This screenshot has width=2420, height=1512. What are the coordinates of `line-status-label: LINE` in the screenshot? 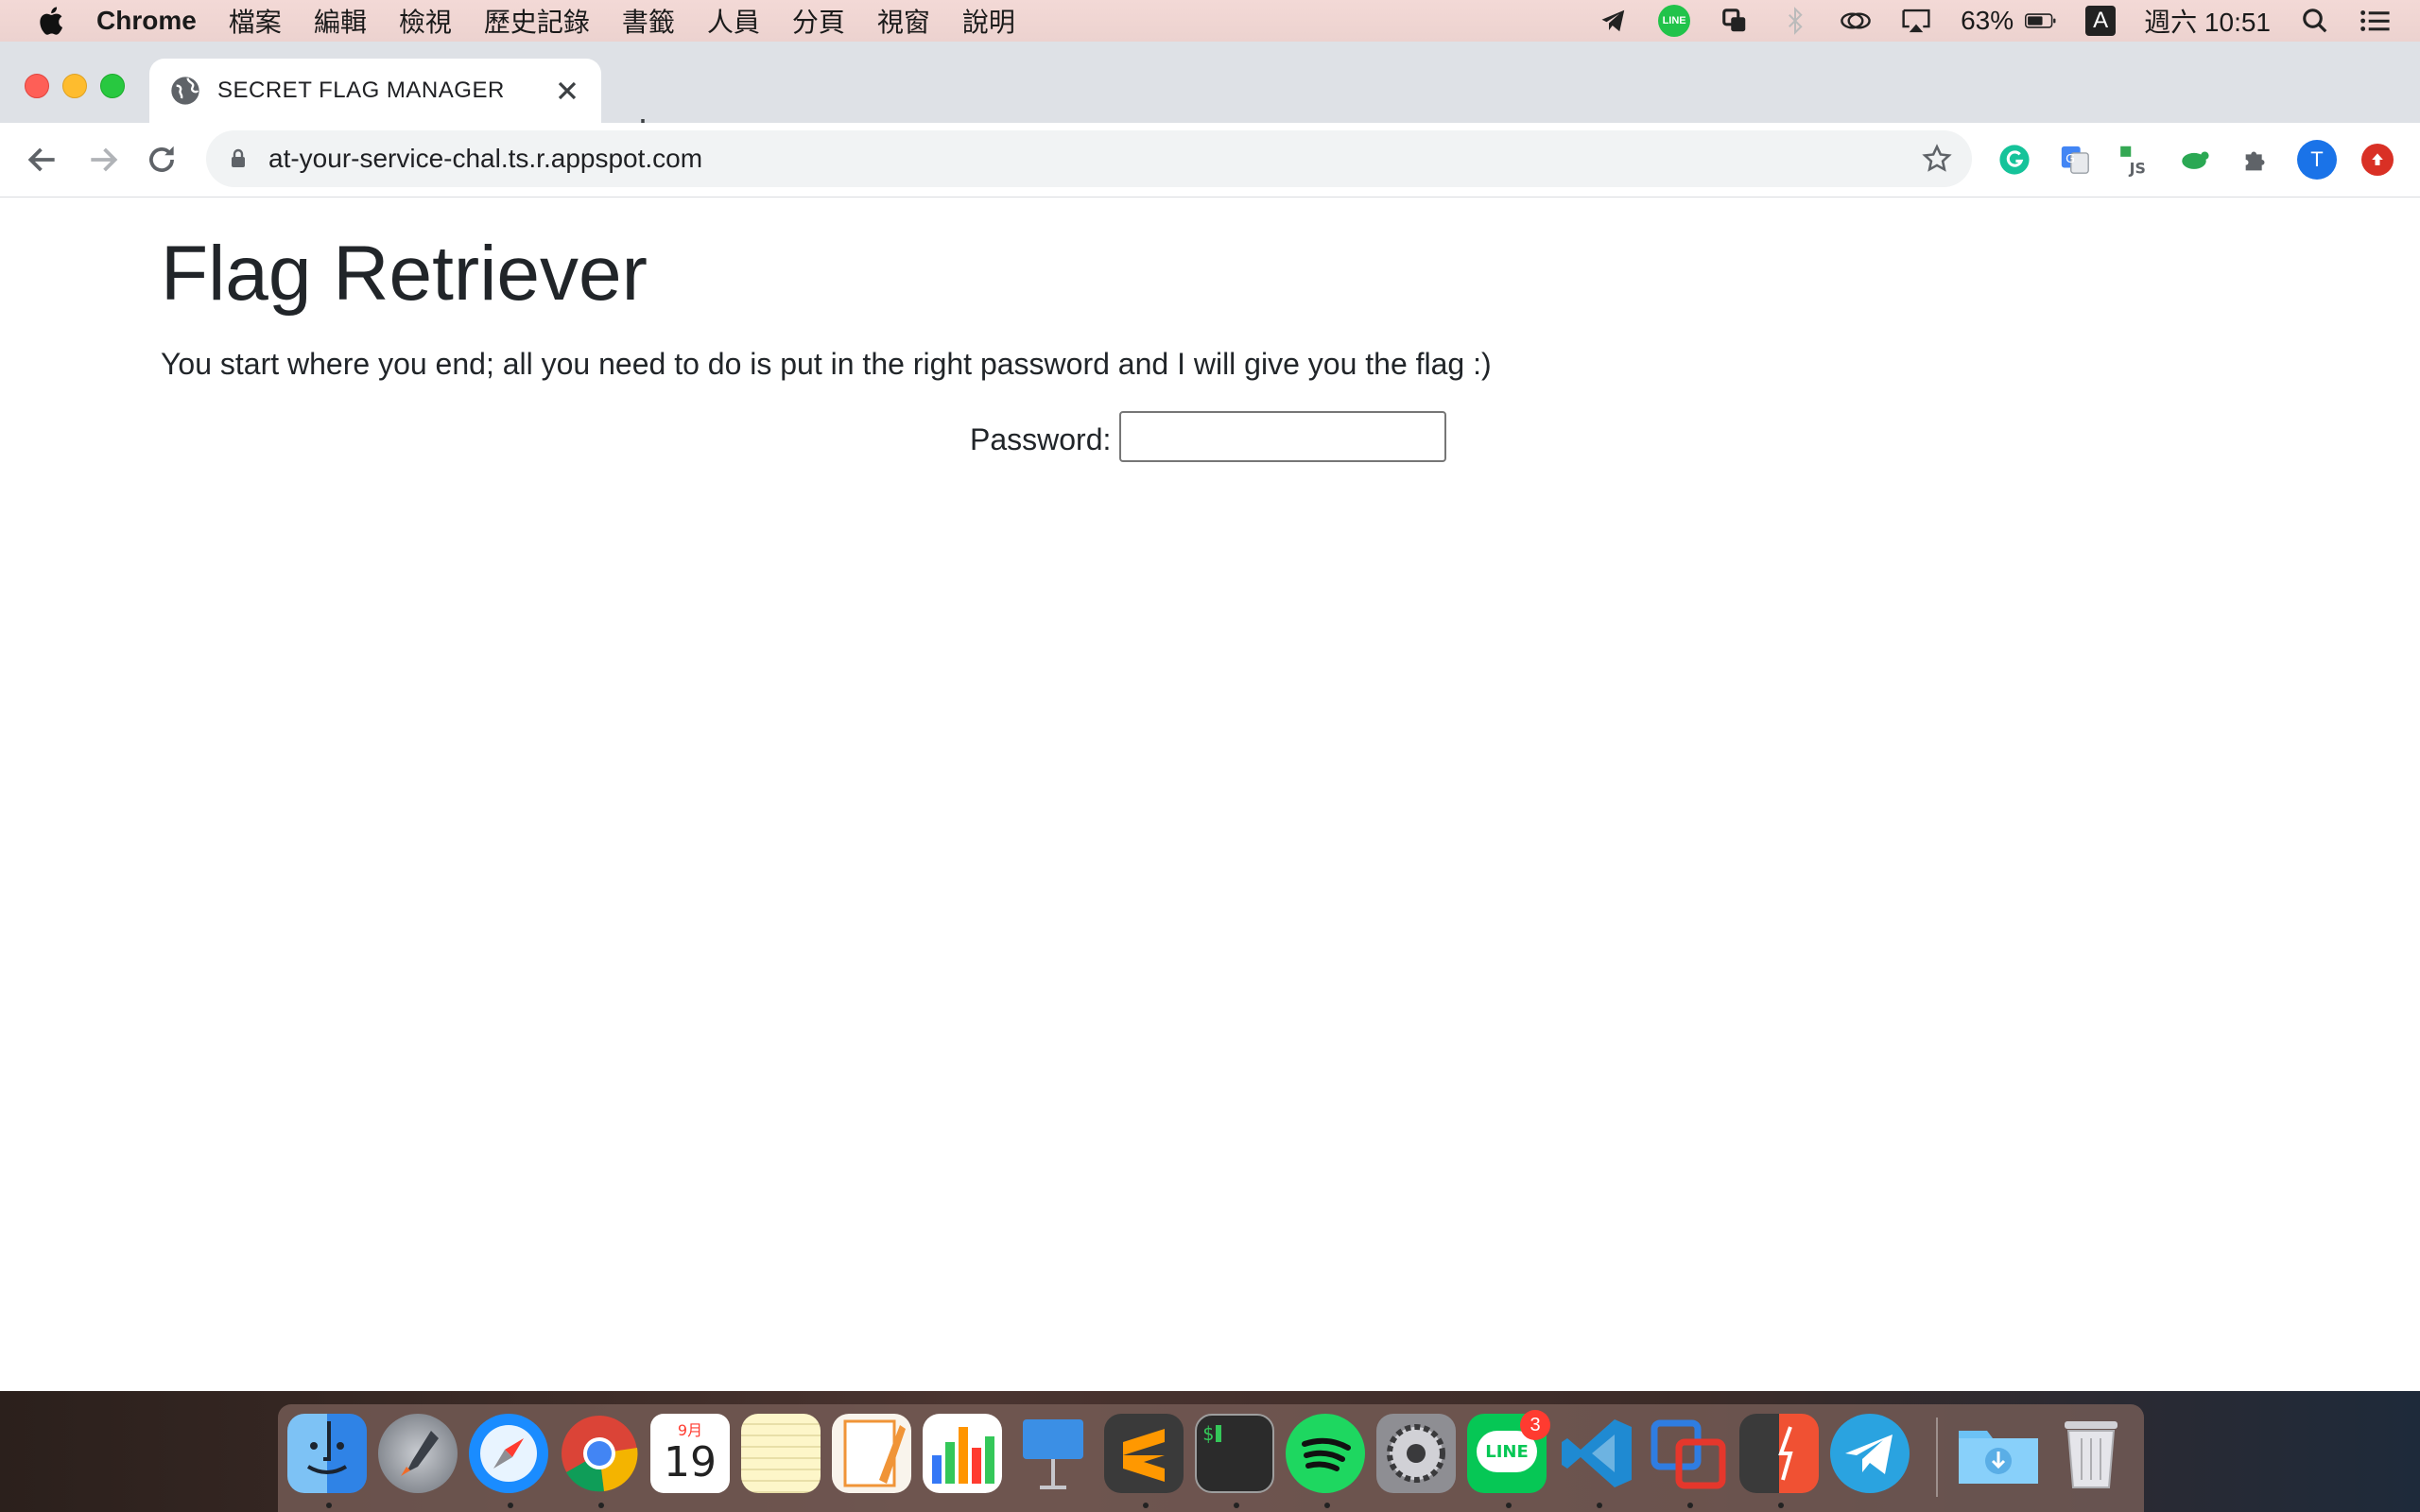 It's located at (1674, 21).